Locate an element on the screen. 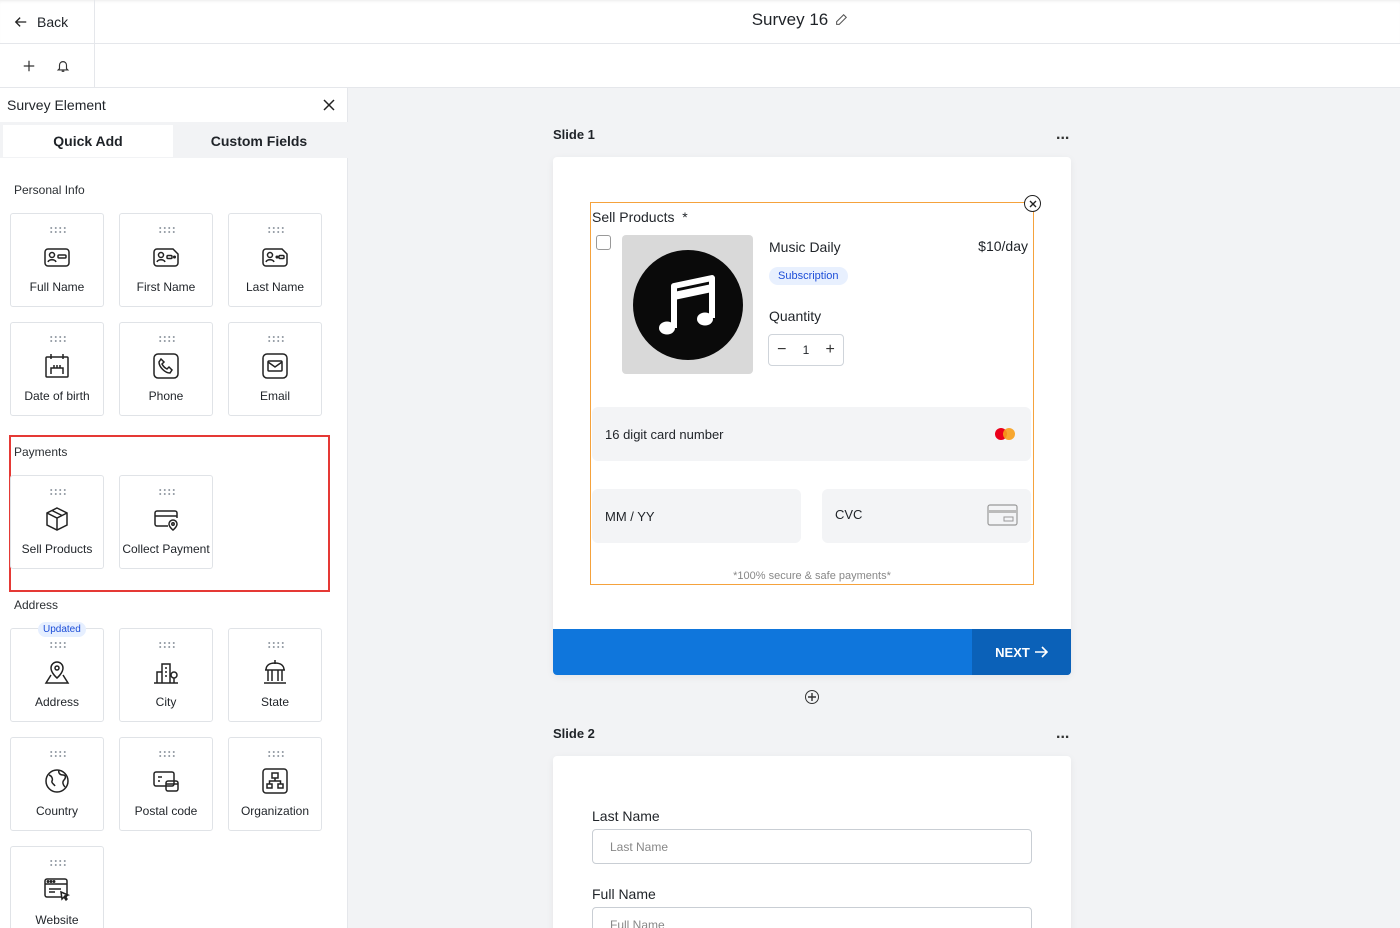 This screenshot has width=1400, height=928. box-icon is located at coordinates (57, 519).